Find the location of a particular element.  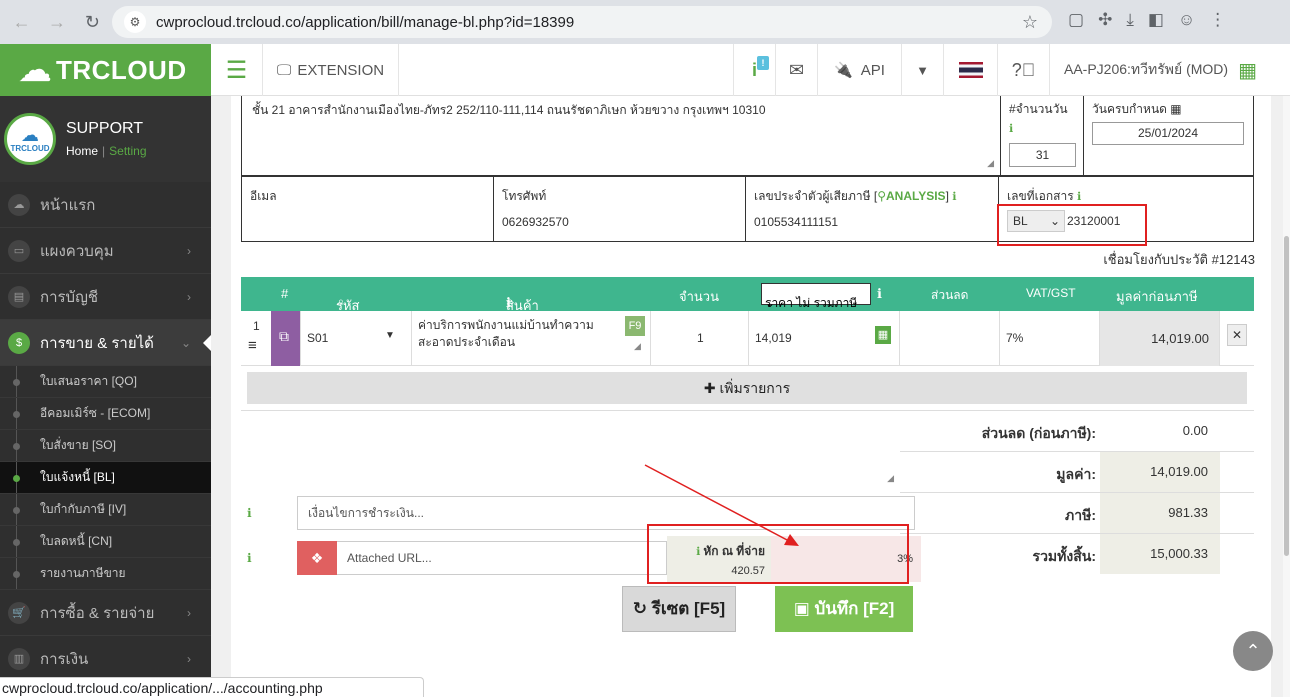

copy-row-button: ⧉ is located at coordinates (286, 338).